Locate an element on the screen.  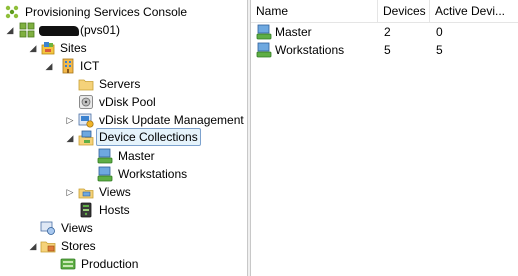
sites-icon is located at coordinates (48, 48).